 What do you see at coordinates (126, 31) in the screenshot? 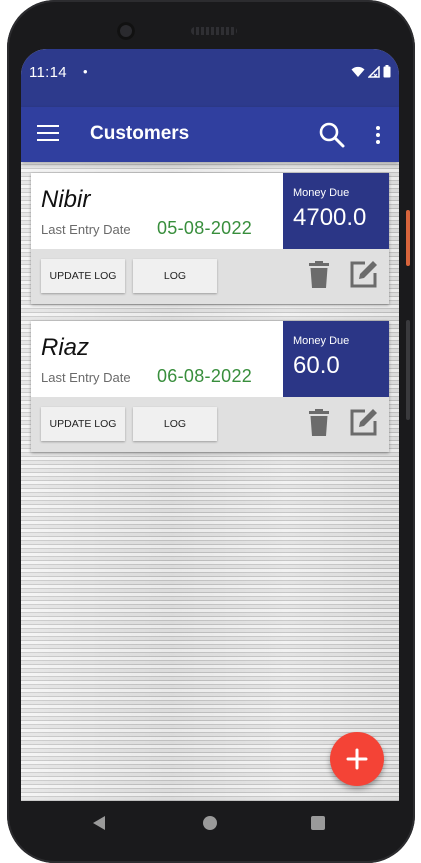
I see `front-camera` at bounding box center [126, 31].